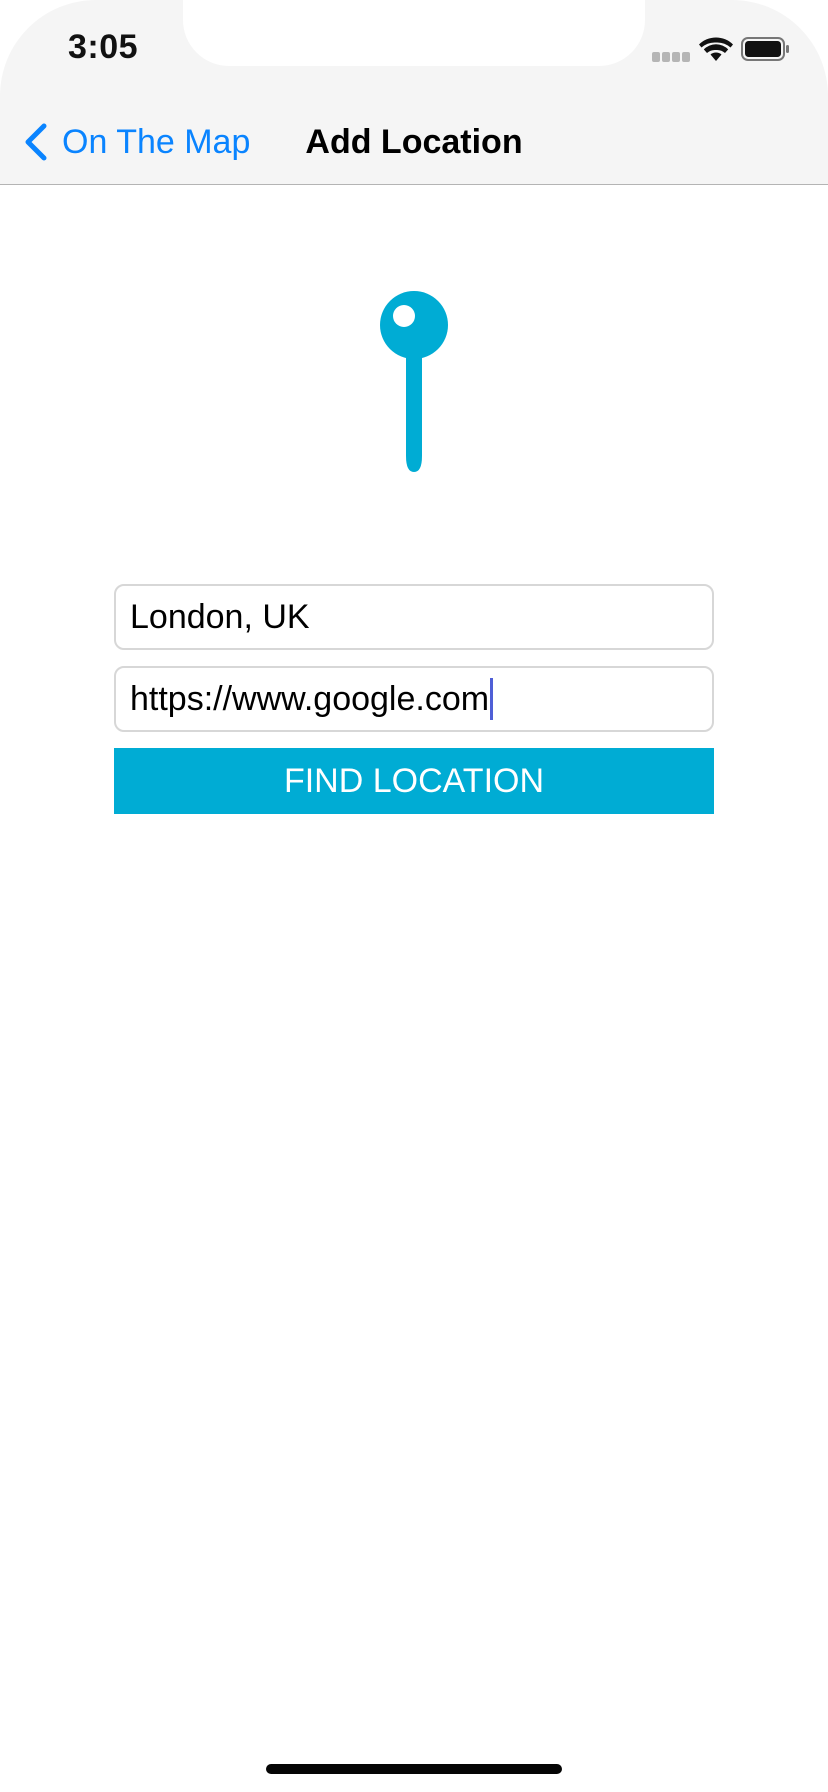 The width and height of the screenshot is (828, 1792). Describe the element at coordinates (414, 92) in the screenshot. I see `navigation-bar: 3:05 On The Map Add Location` at that location.